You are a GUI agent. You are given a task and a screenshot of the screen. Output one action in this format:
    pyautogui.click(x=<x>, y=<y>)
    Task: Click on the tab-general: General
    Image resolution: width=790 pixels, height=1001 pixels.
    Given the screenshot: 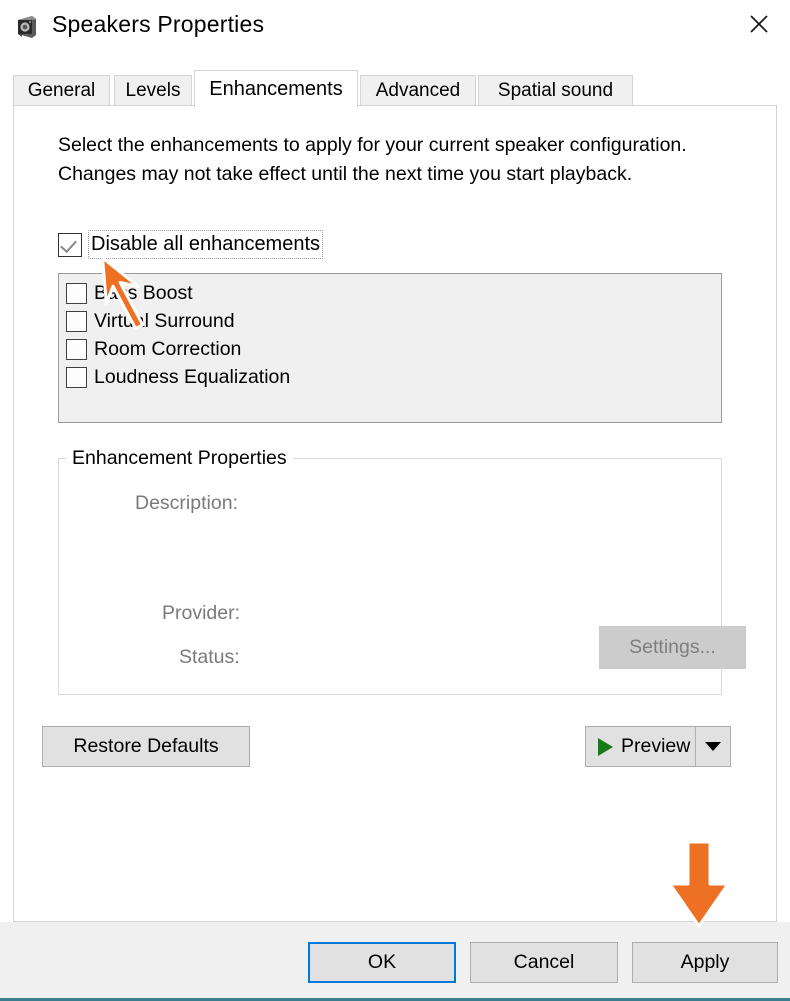 What is the action you would take?
    pyautogui.click(x=61, y=90)
    